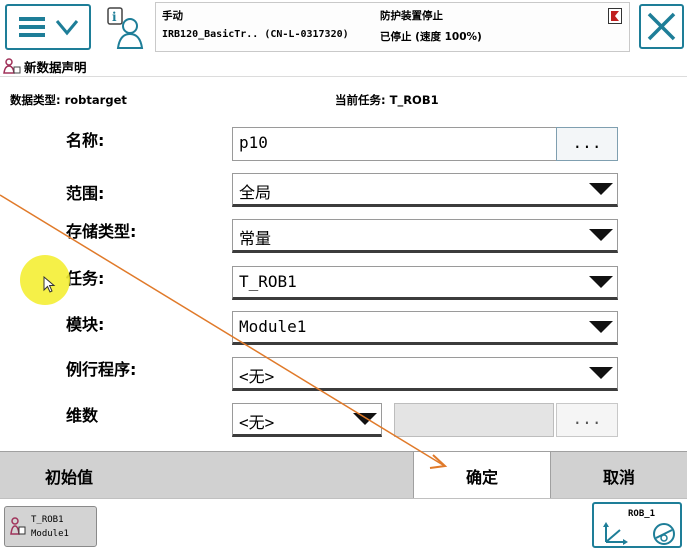 This screenshot has width=687, height=552. Describe the element at coordinates (47, 520) in the screenshot. I see `taskbar-item-line1: T_ROB1` at that location.